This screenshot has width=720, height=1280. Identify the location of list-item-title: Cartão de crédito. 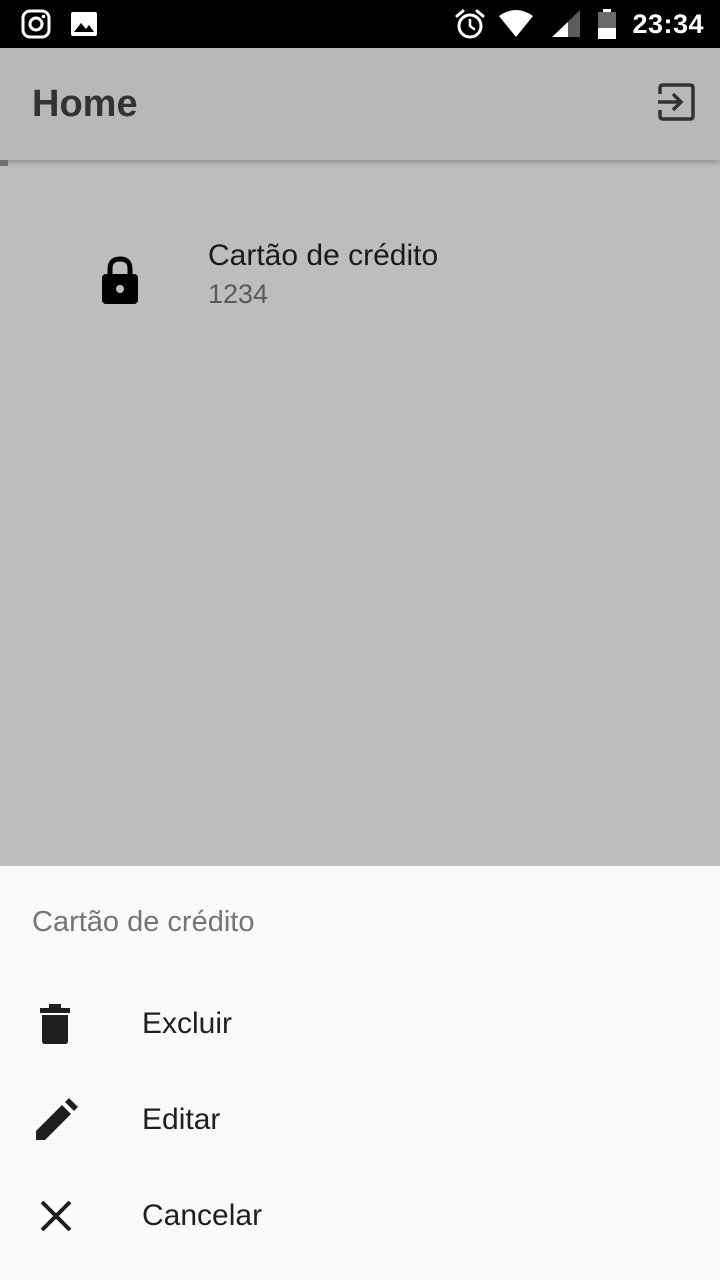
(323, 255).